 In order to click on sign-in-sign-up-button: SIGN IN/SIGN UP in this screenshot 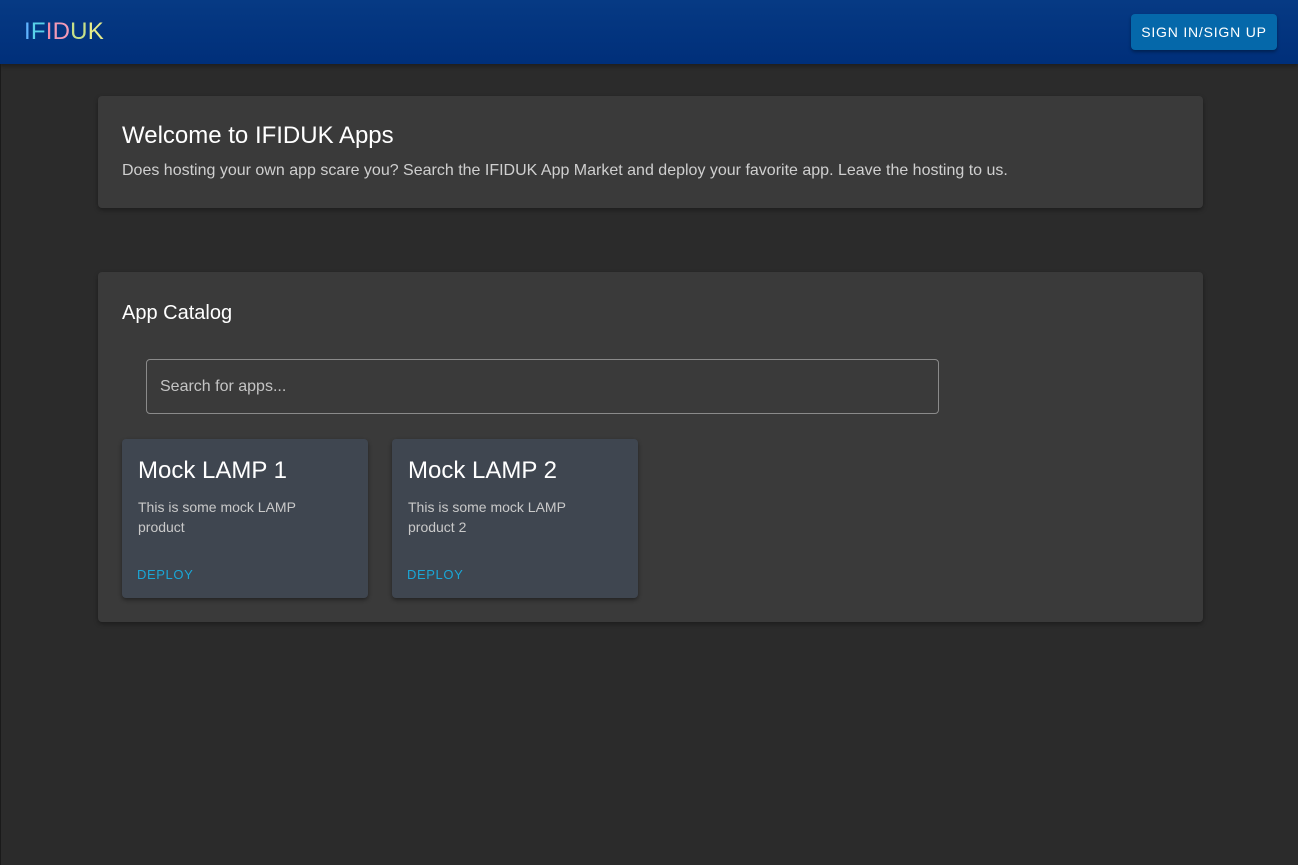, I will do `click(1204, 32)`.